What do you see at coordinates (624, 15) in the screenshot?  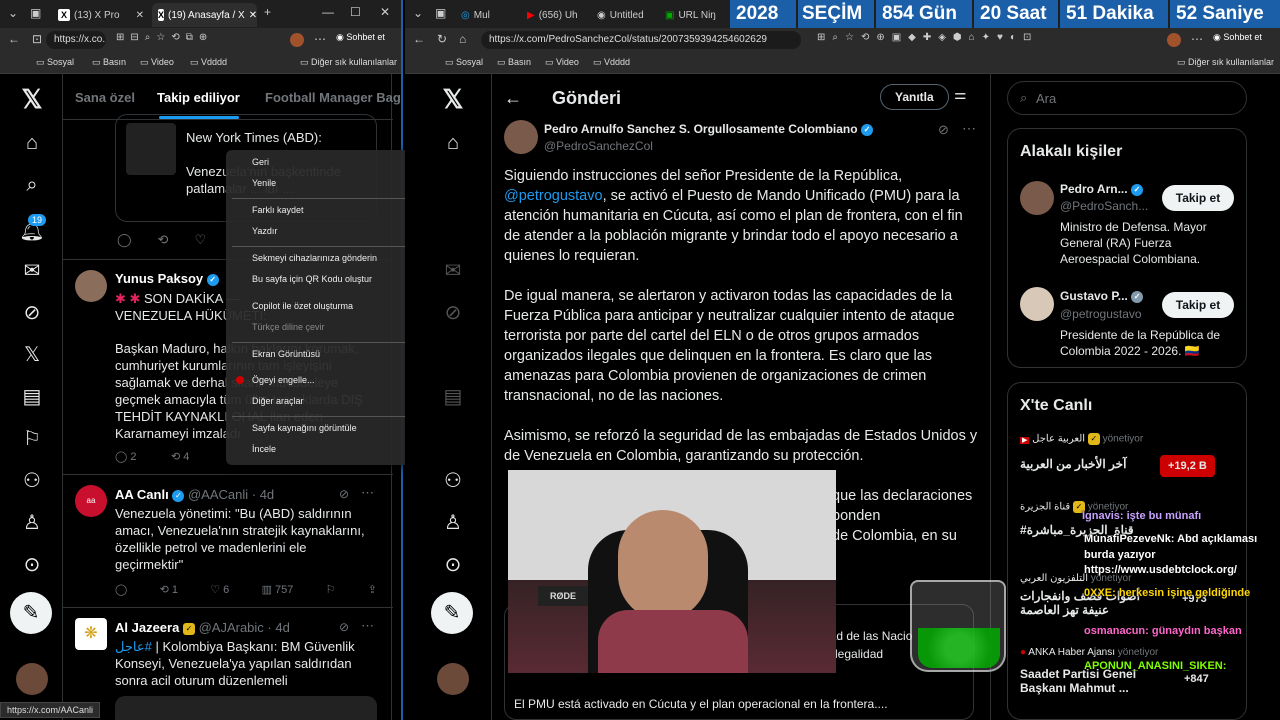 I see `tab-untitled: ◉ Untitled` at bounding box center [624, 15].